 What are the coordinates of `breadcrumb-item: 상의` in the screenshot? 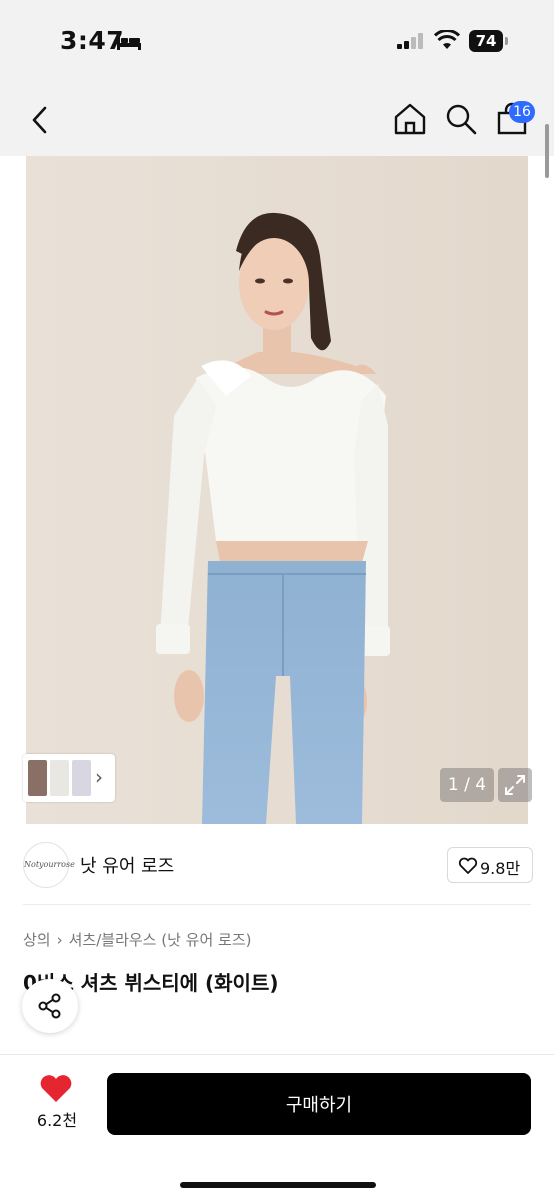 It's located at (37, 940).